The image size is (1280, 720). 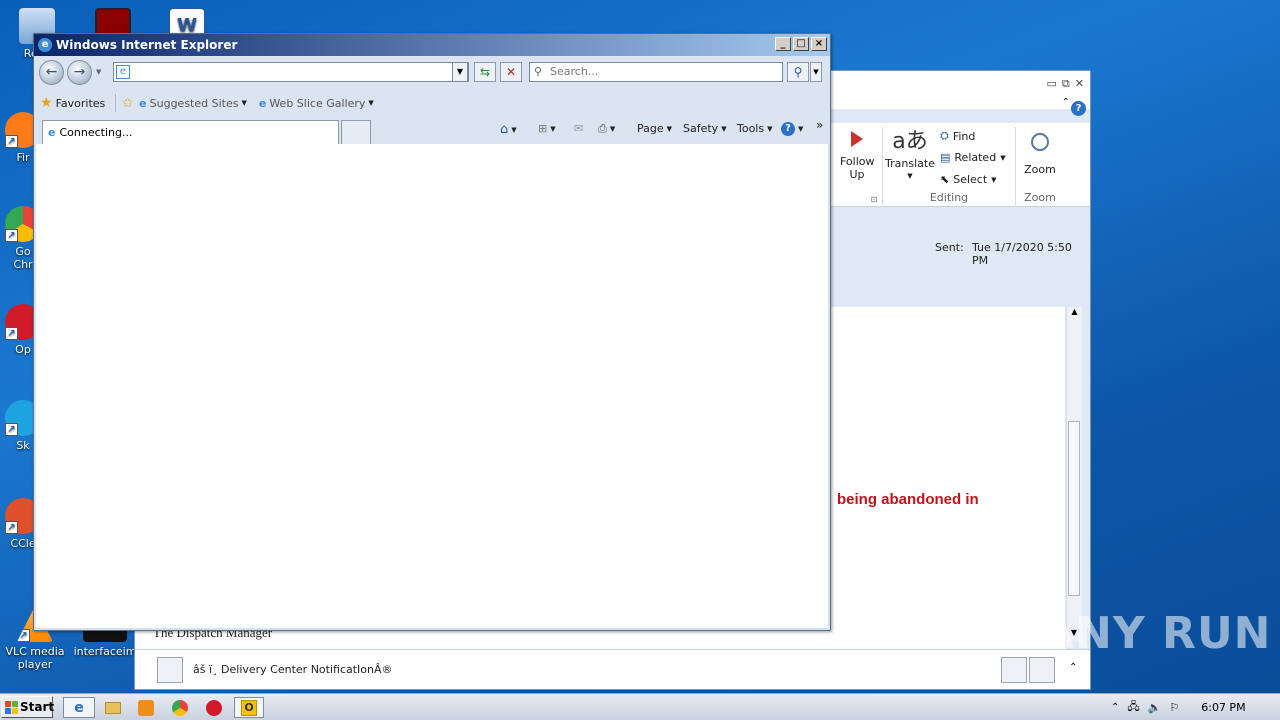 What do you see at coordinates (816, 72) in the screenshot?
I see `search-options-dropdown: ▼` at bounding box center [816, 72].